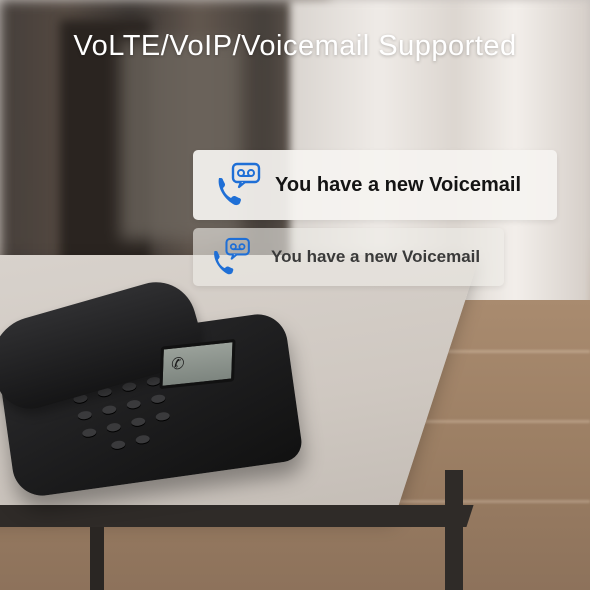 This screenshot has width=590, height=590. I want to click on phone-icon: ✆, so click(177, 364).